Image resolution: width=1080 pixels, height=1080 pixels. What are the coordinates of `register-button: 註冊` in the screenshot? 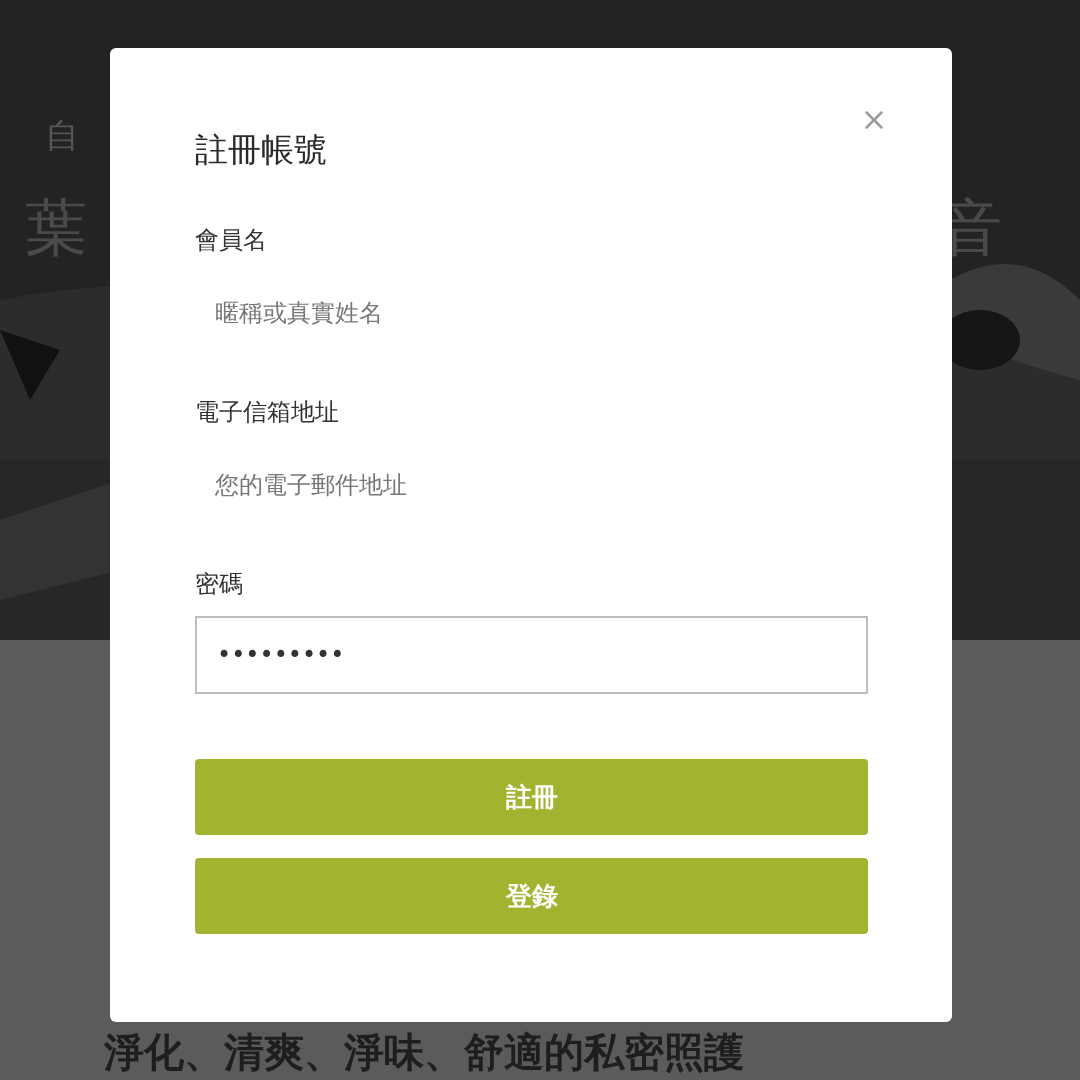 It's located at (531, 797).